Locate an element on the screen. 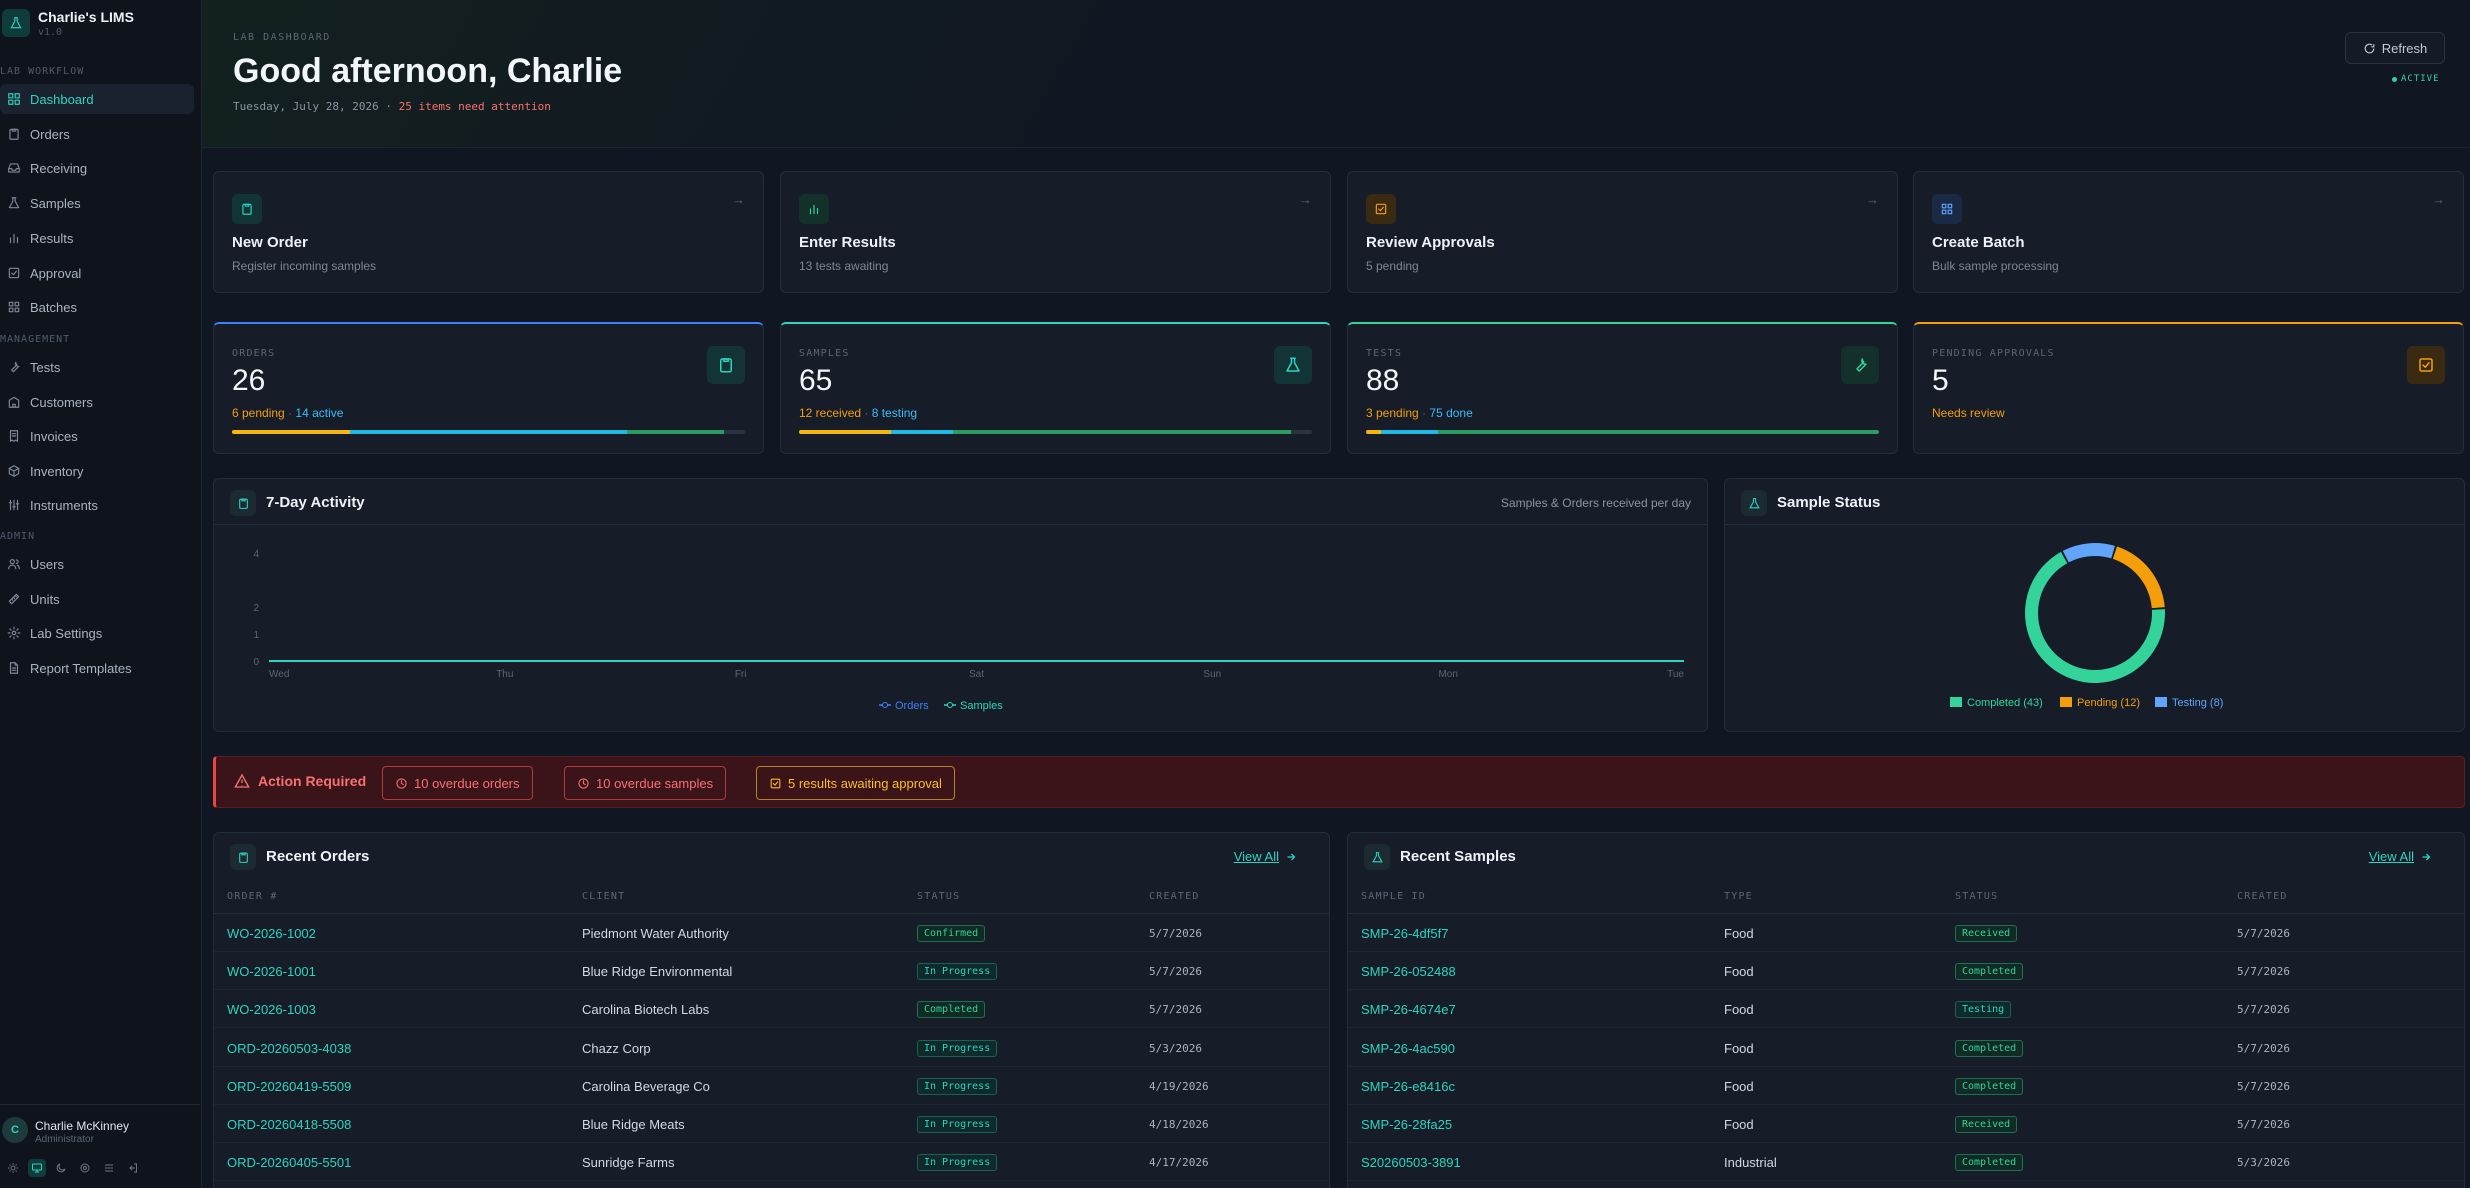 The width and height of the screenshot is (2470, 1188). logout-icon is located at coordinates (133, 1168).